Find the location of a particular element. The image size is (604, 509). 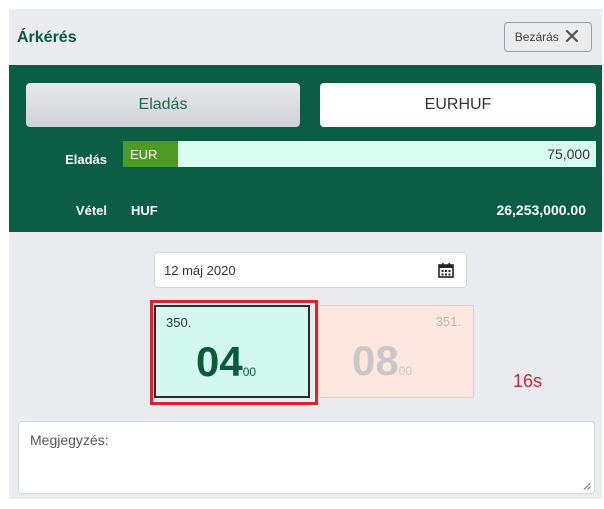

currency-pair-button: EURHUF is located at coordinates (458, 105).